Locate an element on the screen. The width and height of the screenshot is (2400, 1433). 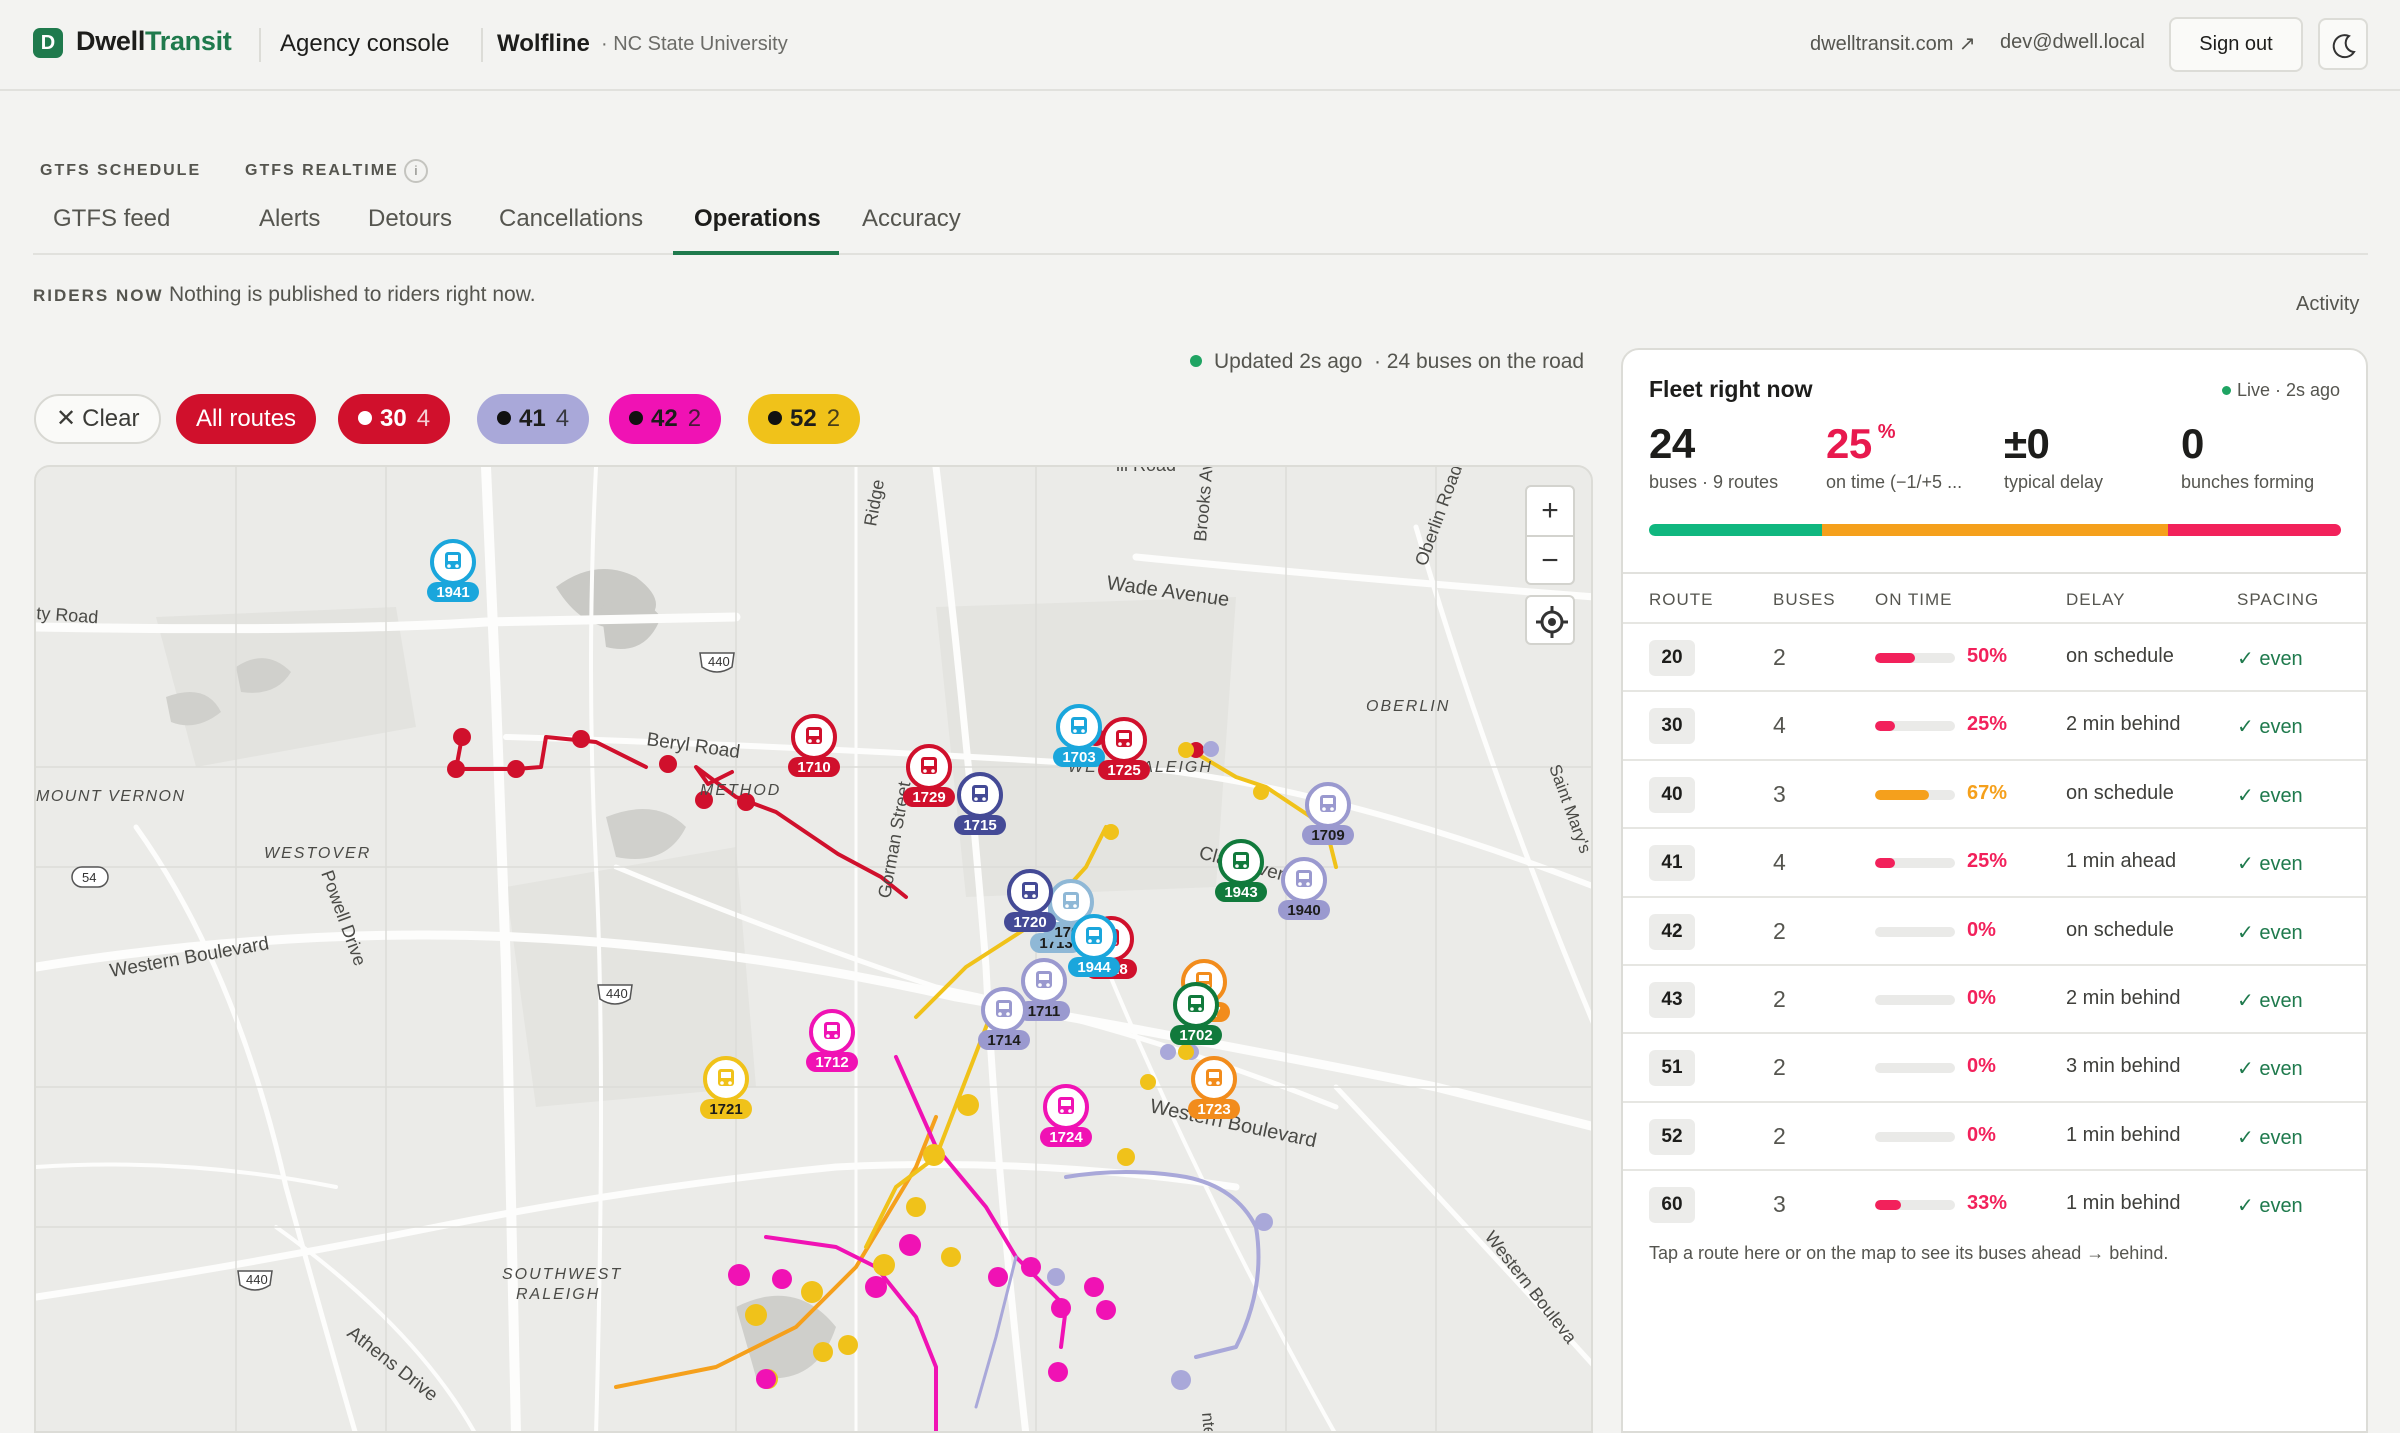
route-chip-52: 52 2 is located at coordinates (804, 419).